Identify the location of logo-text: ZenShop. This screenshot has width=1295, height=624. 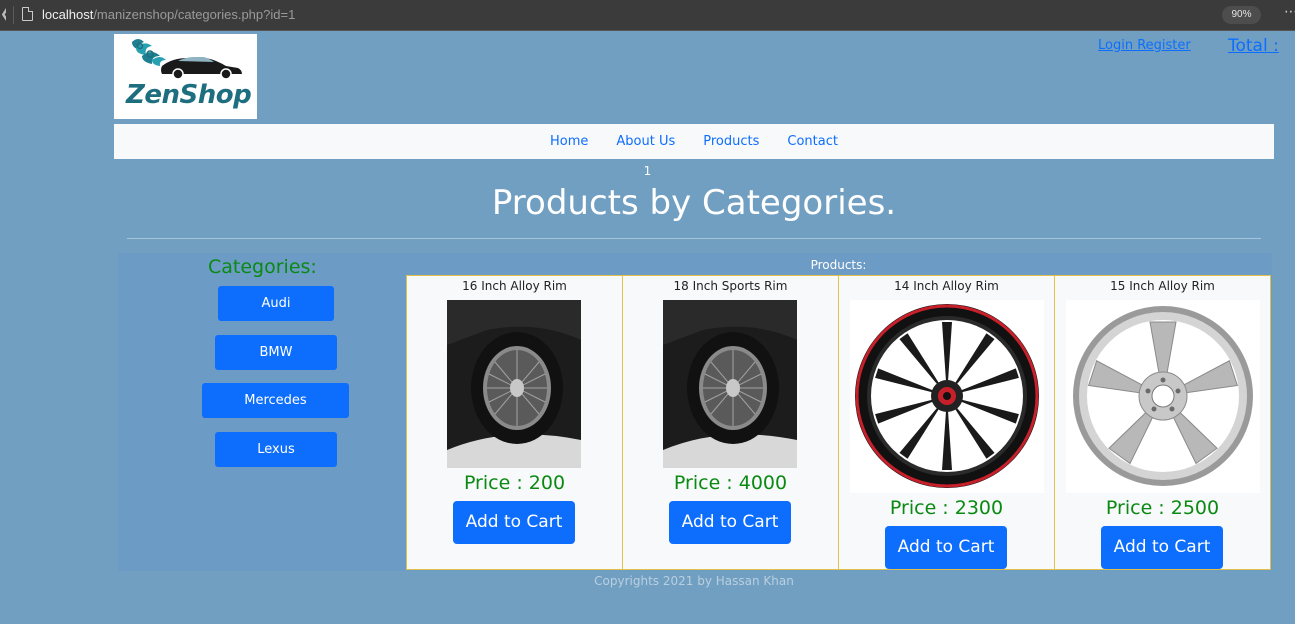
(189, 95).